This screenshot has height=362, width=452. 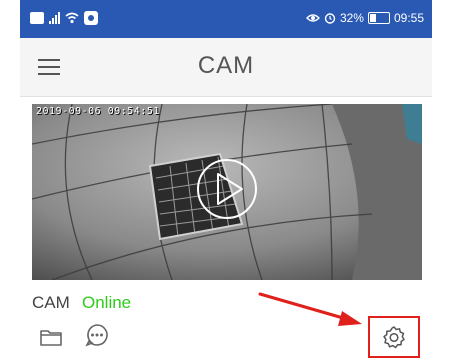 I want to click on clock: 09:55, so click(x=408, y=18).